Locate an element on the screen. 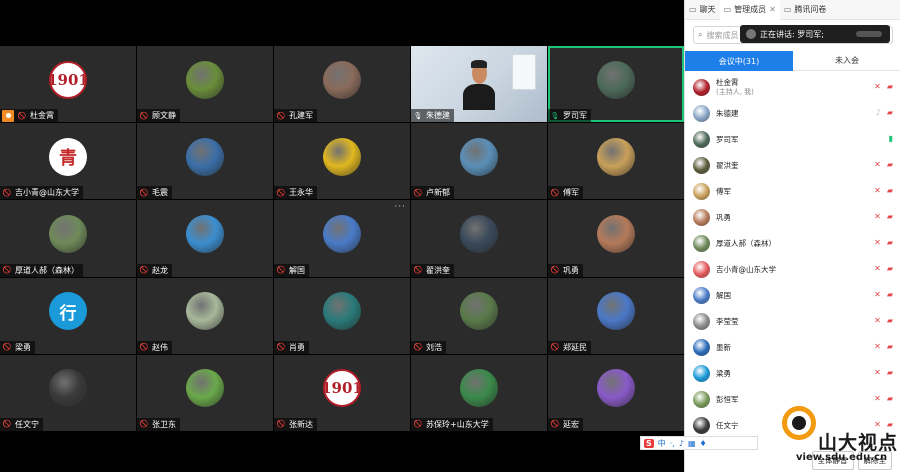  tab-in-meeting: 会议中(31) is located at coordinates (739, 61).